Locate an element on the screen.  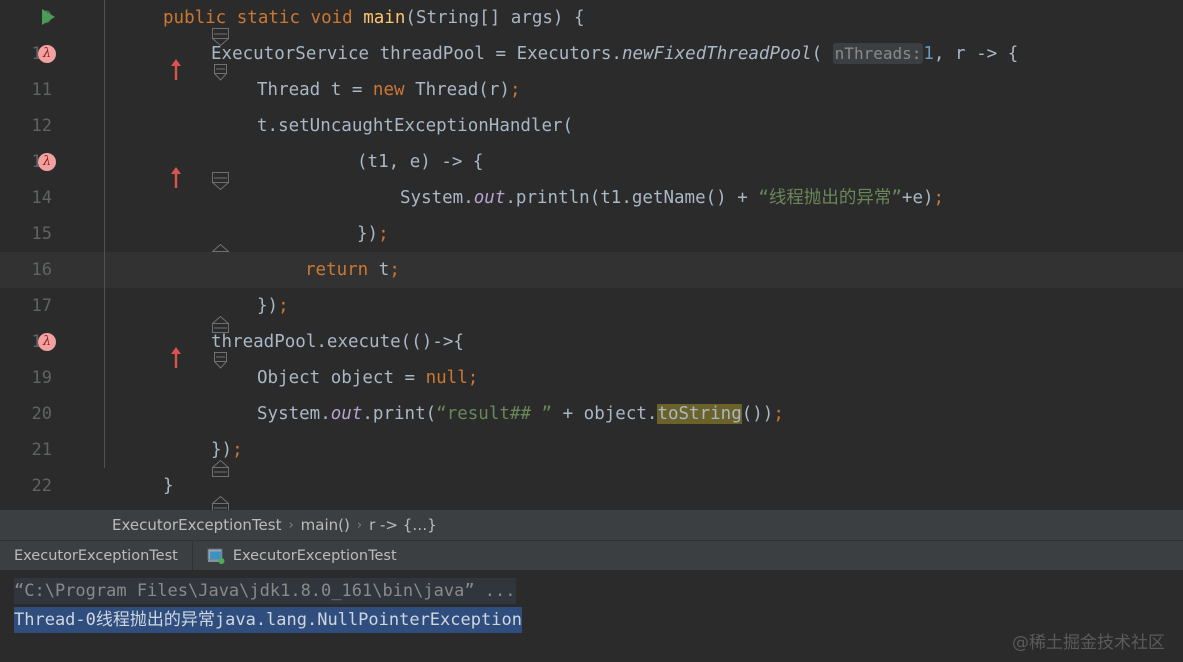
token-type: ExecutorService is located at coordinates (290, 54).